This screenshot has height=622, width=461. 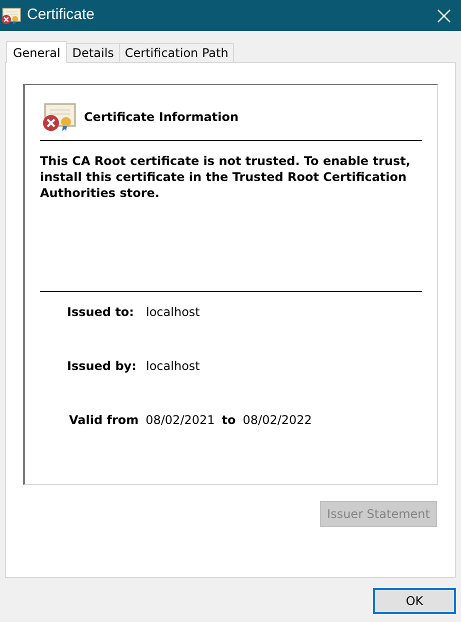 I want to click on field-label: Issued to:, so click(x=101, y=312).